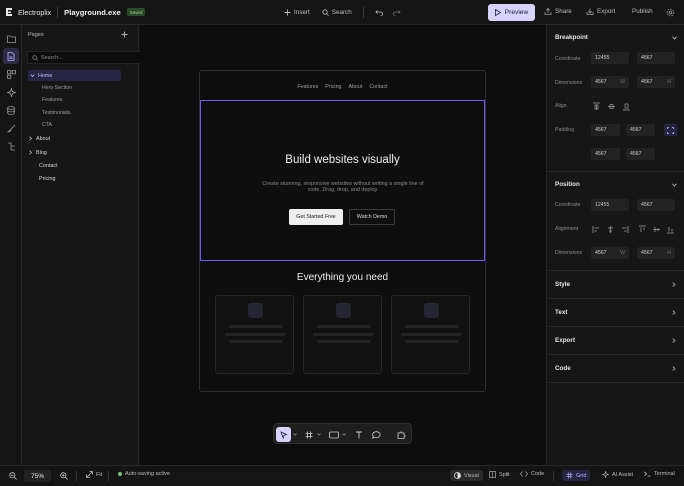 The height and width of the screenshot is (486, 684). I want to click on ai-assist-button: AI Assist, so click(617, 474).